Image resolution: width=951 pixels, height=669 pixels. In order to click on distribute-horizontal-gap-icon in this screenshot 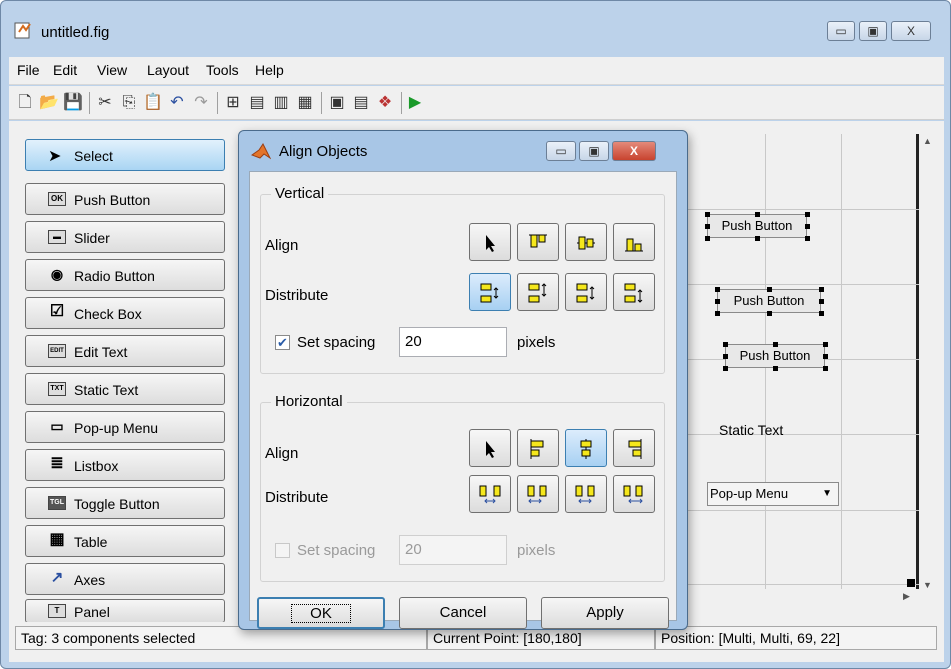, I will do `click(490, 494)`.